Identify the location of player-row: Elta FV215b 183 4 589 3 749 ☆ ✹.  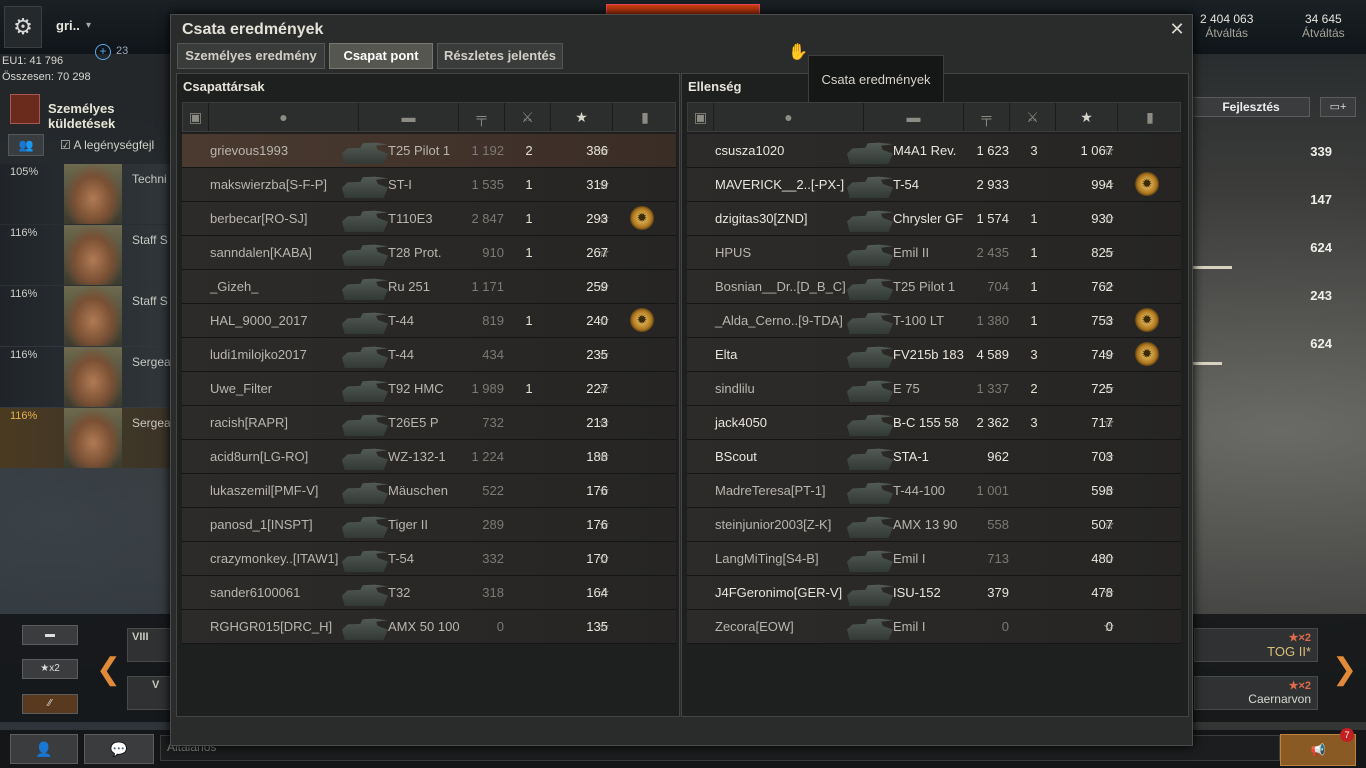
(934, 355).